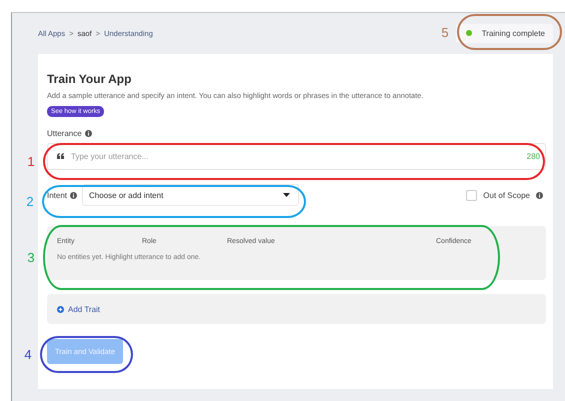 This screenshot has width=565, height=401. Describe the element at coordinates (504, 33) in the screenshot. I see `status-badge: Training complete` at that location.